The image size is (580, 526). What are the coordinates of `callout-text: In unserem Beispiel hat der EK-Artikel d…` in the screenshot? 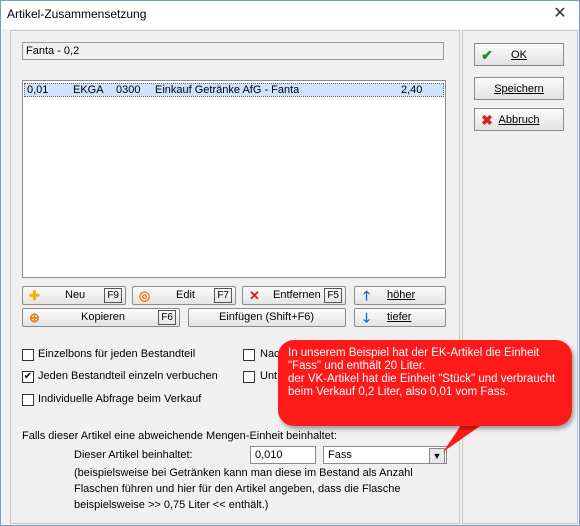 It's located at (422, 372).